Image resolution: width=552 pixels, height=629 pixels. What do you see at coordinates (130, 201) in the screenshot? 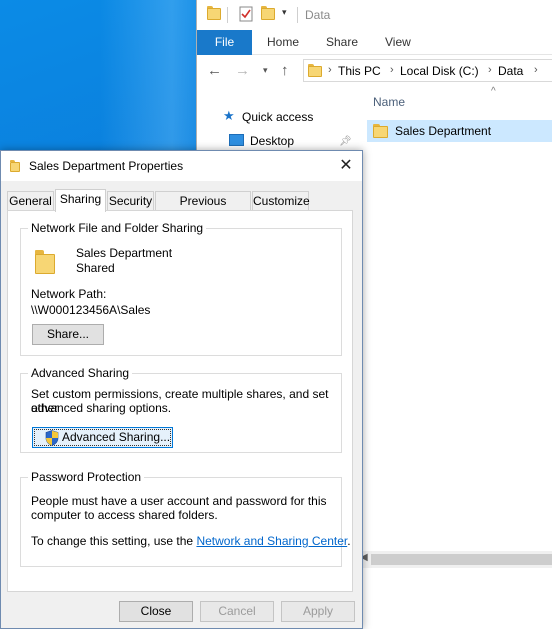
I see `tab-security: Security` at bounding box center [130, 201].